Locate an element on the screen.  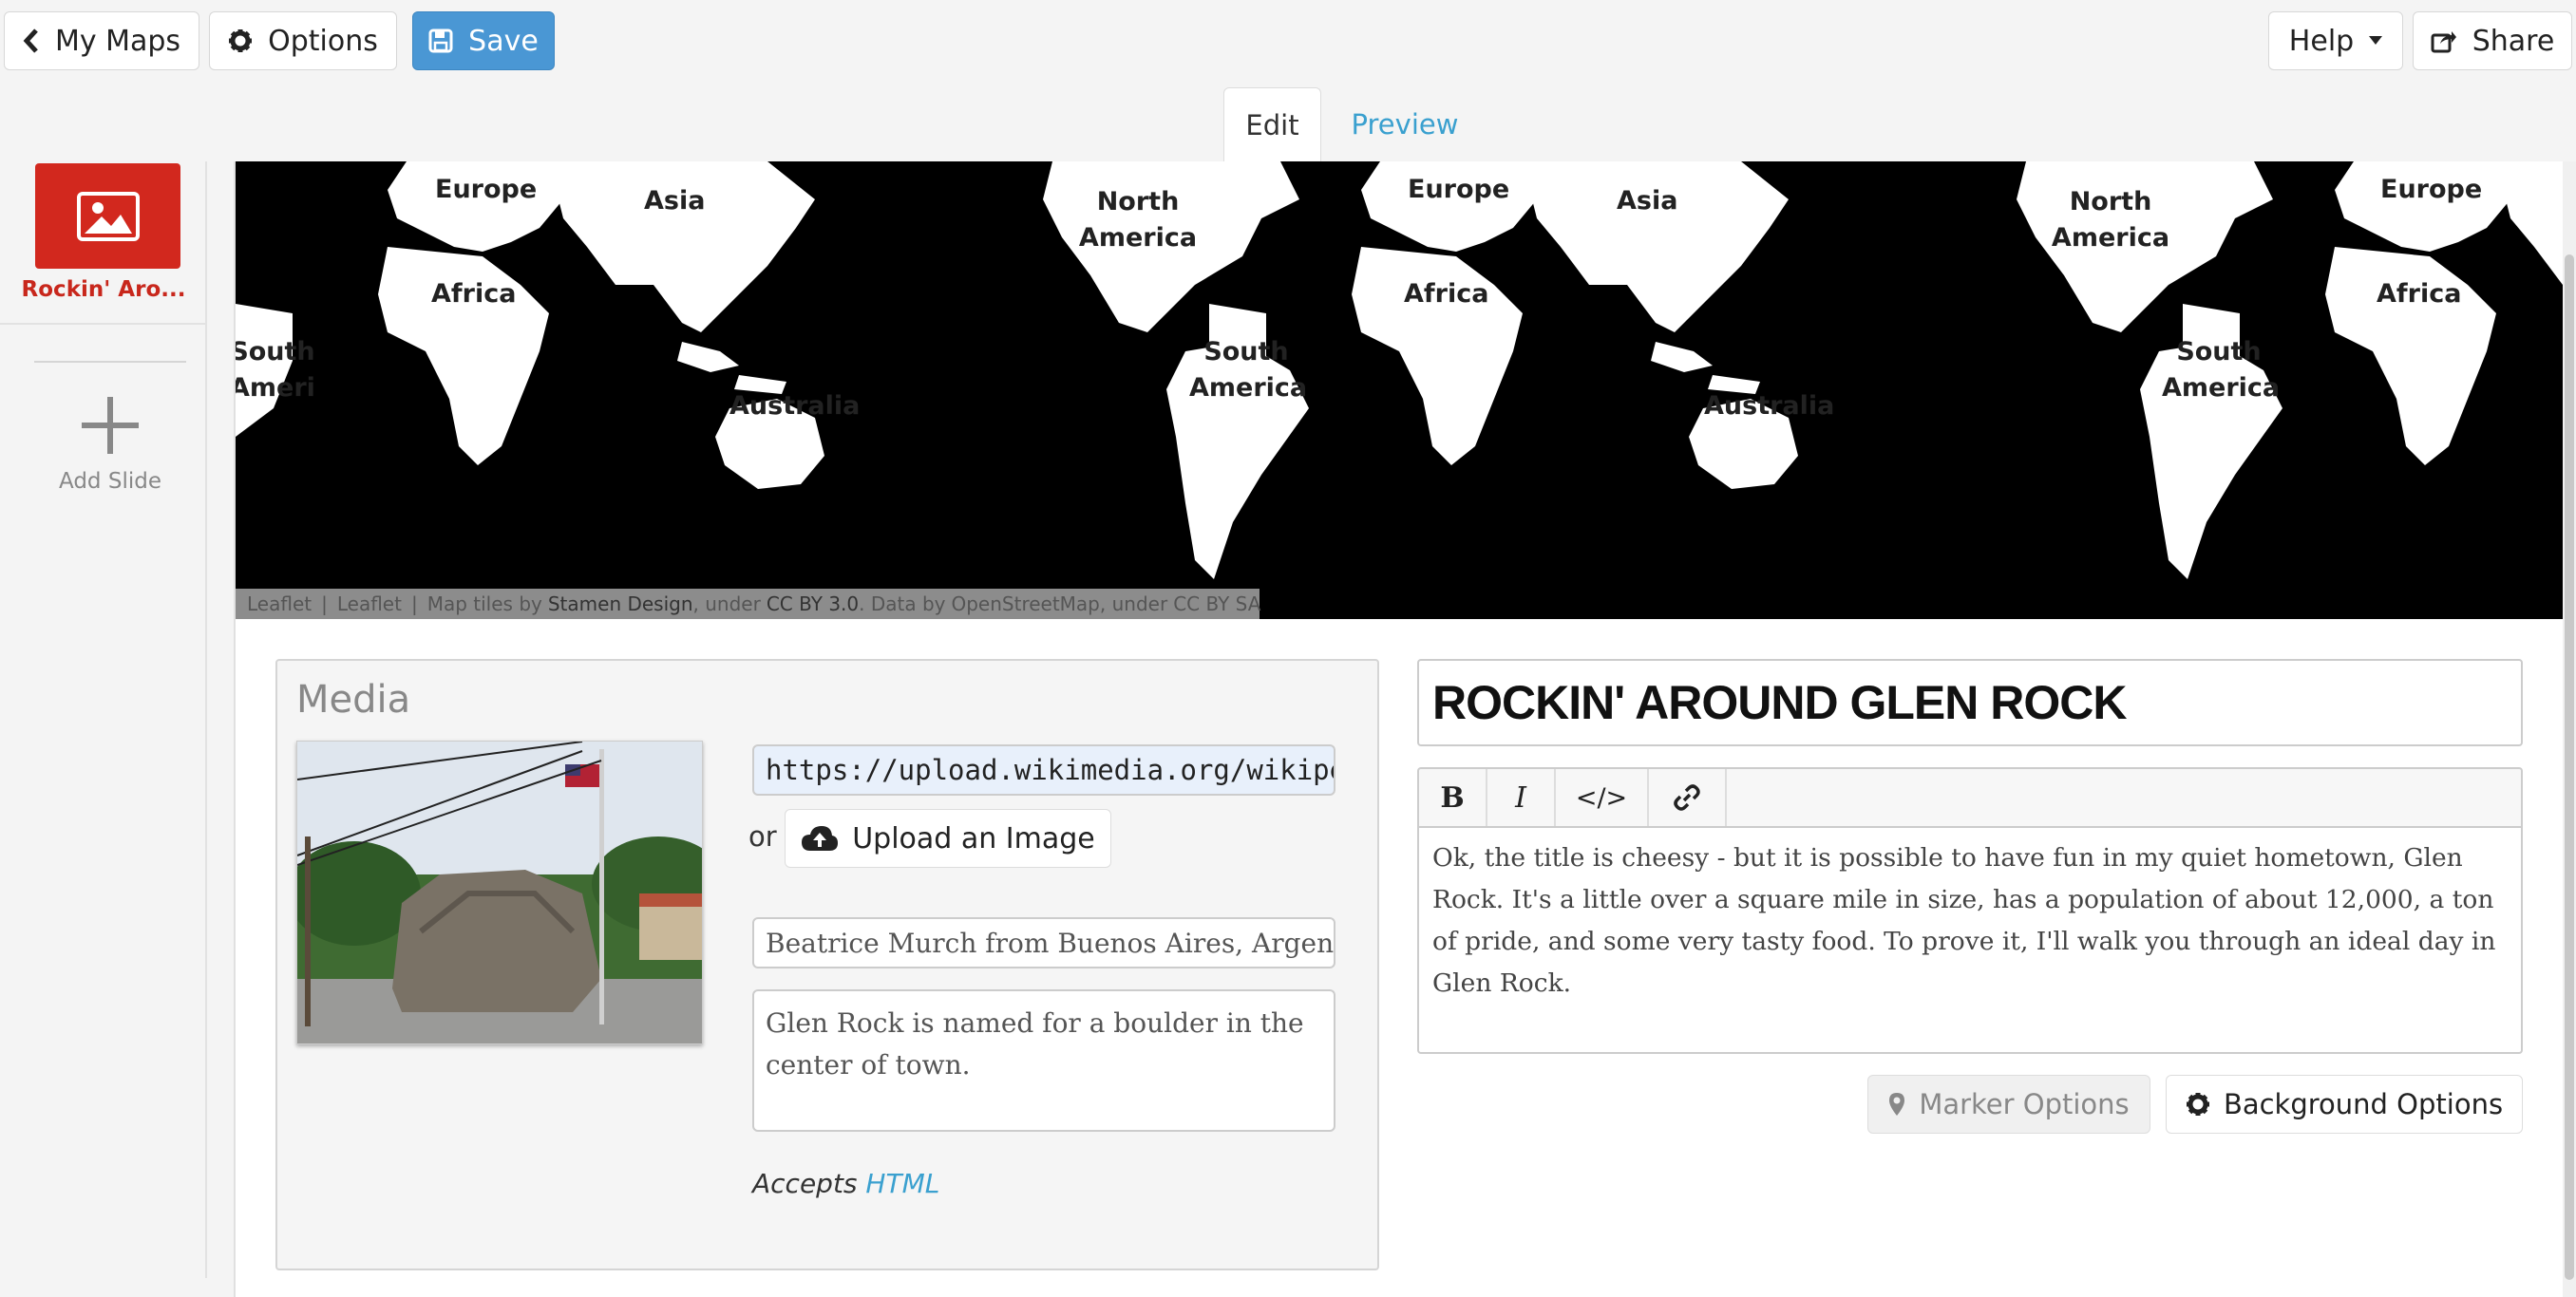
accepts-prefix: Accepts is located at coordinates (805, 1183).